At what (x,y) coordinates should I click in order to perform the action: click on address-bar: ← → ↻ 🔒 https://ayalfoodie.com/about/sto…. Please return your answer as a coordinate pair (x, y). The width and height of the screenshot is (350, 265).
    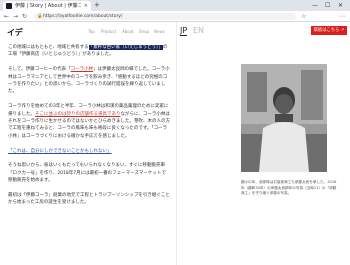
    Looking at the image, I should click on (175, 16).